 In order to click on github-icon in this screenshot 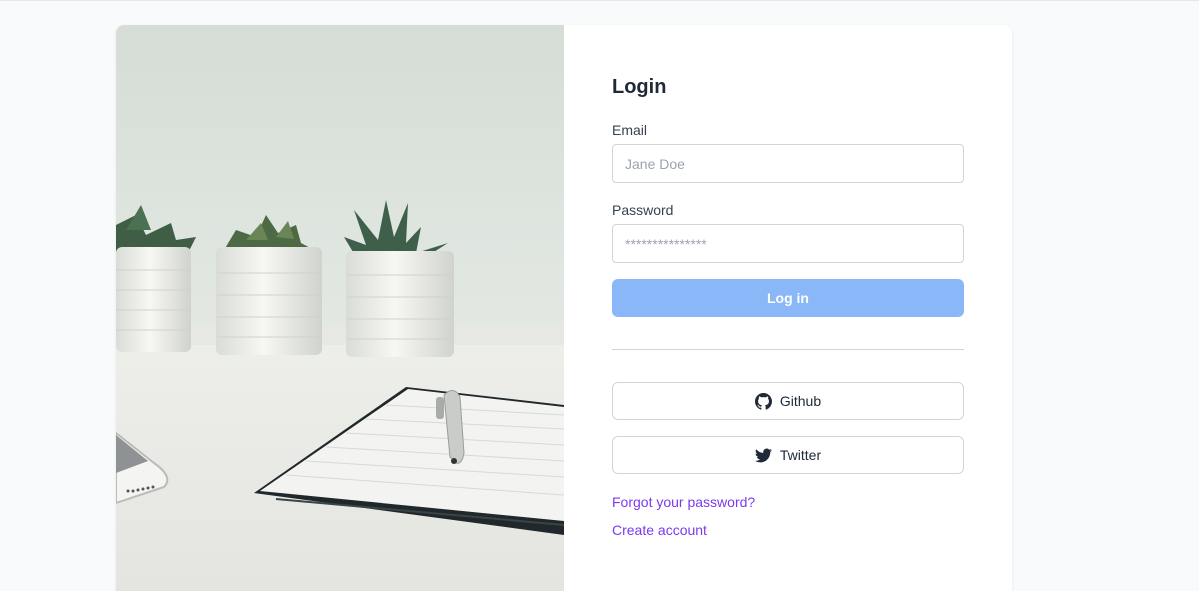, I will do `click(763, 401)`.